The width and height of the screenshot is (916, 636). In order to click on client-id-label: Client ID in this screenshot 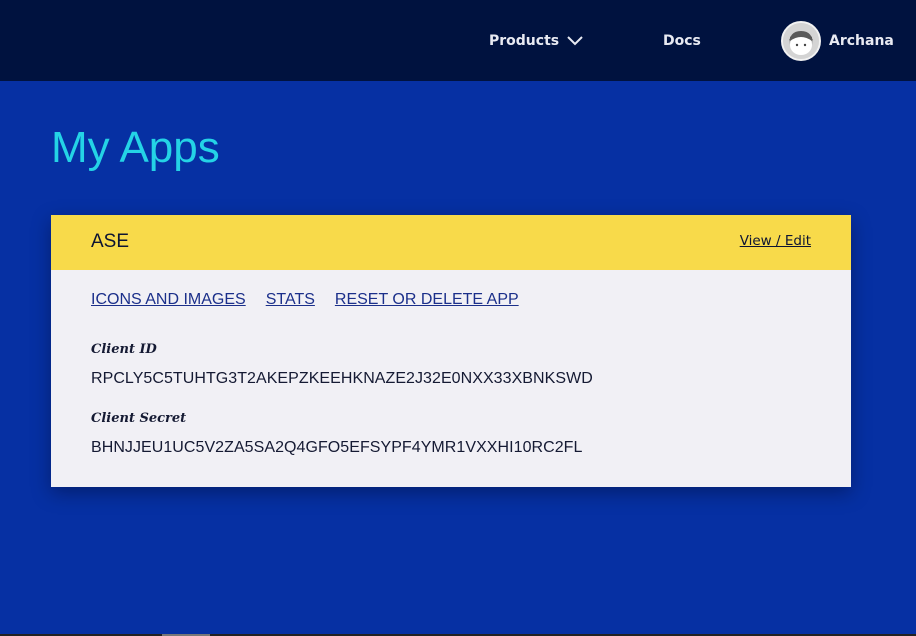, I will do `click(124, 349)`.